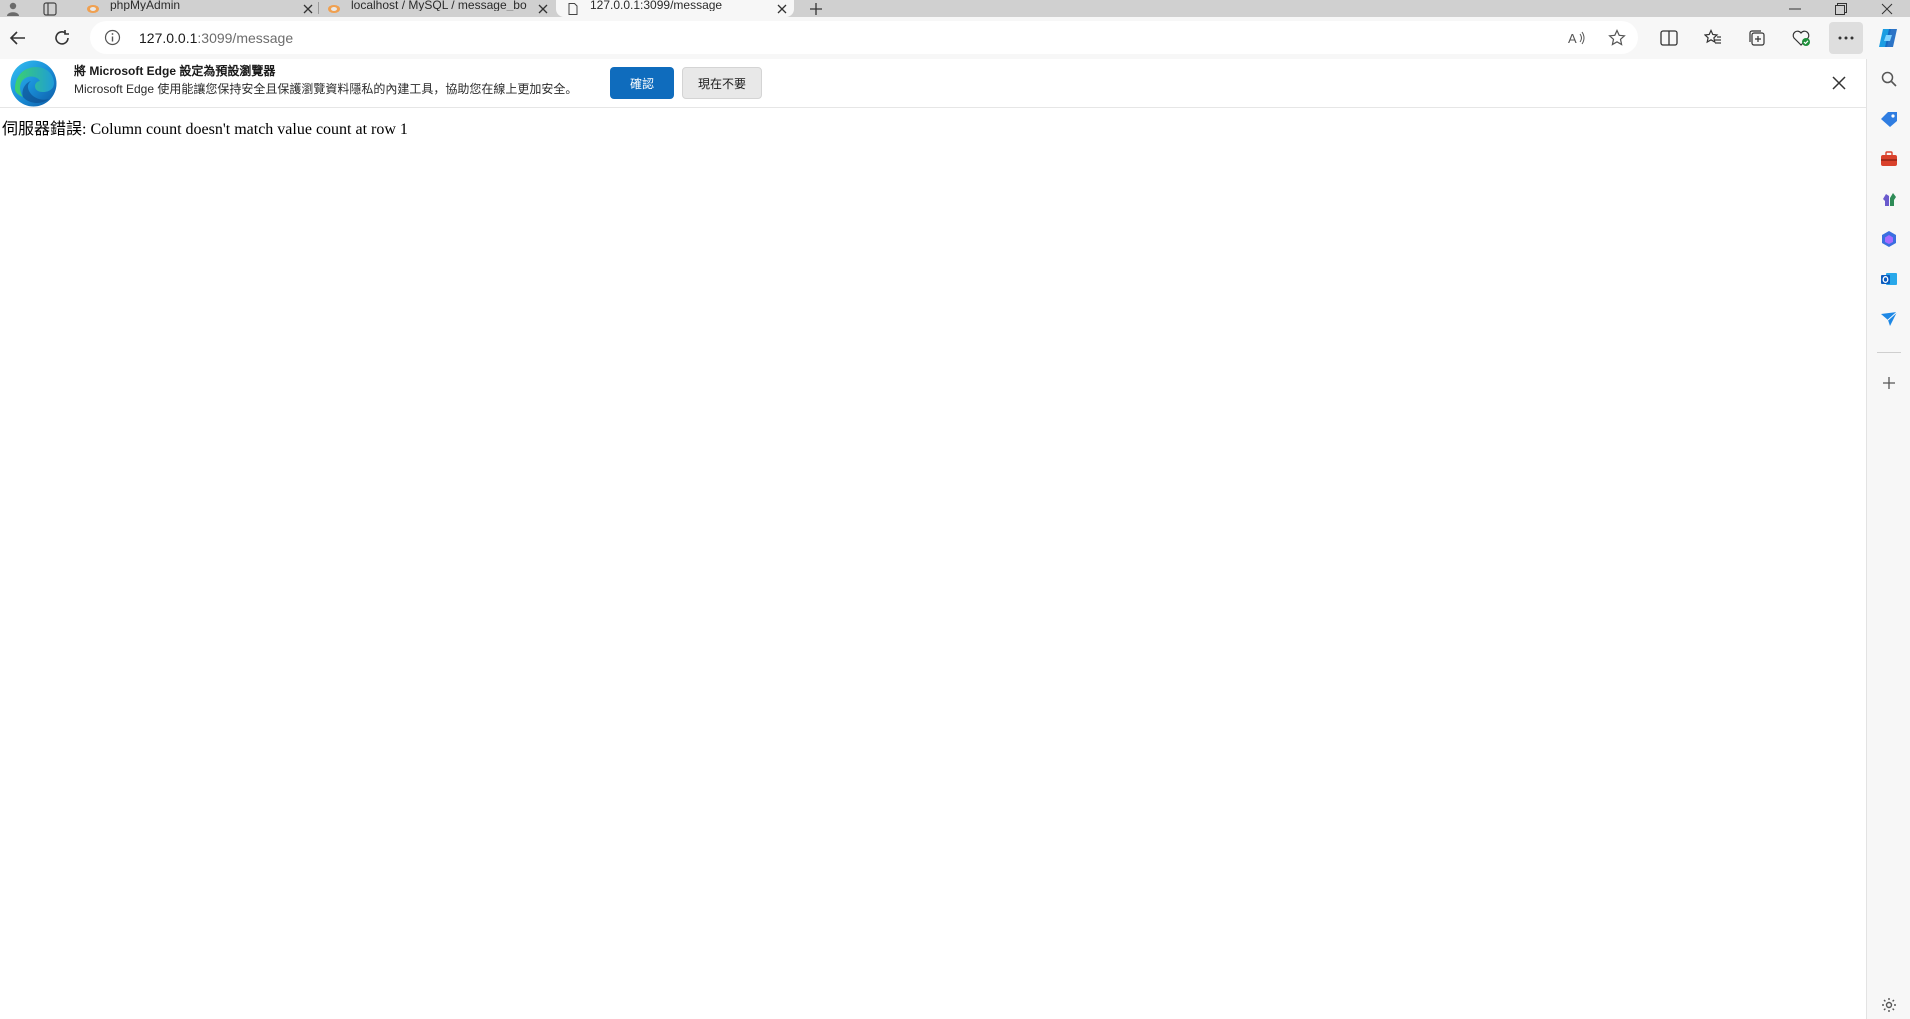  Describe the element at coordinates (722, 83) in the screenshot. I see `not-now-button: 現在不要` at that location.